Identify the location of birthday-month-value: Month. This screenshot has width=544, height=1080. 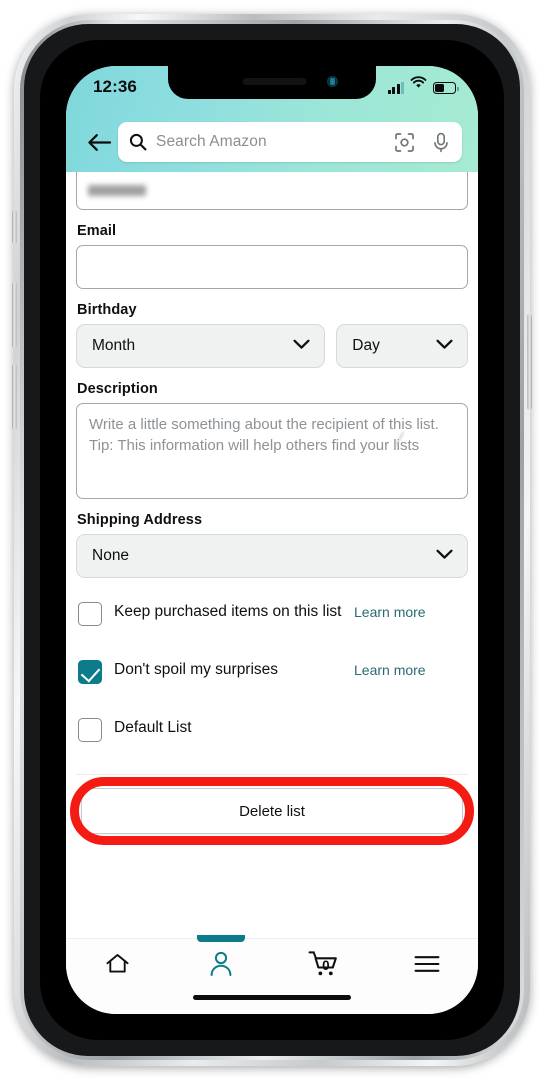
(114, 345).